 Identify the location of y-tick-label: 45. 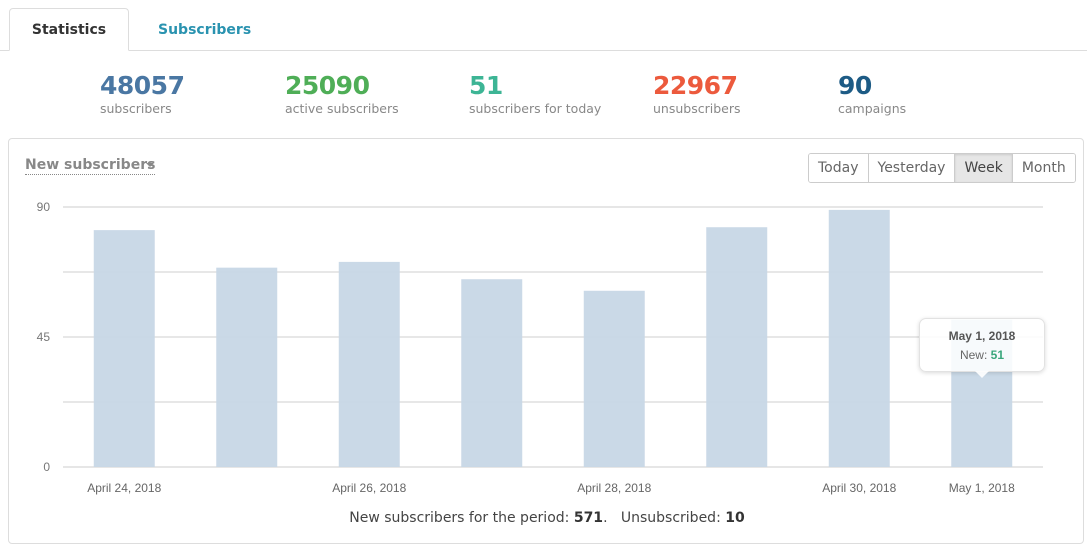
(44, 337).